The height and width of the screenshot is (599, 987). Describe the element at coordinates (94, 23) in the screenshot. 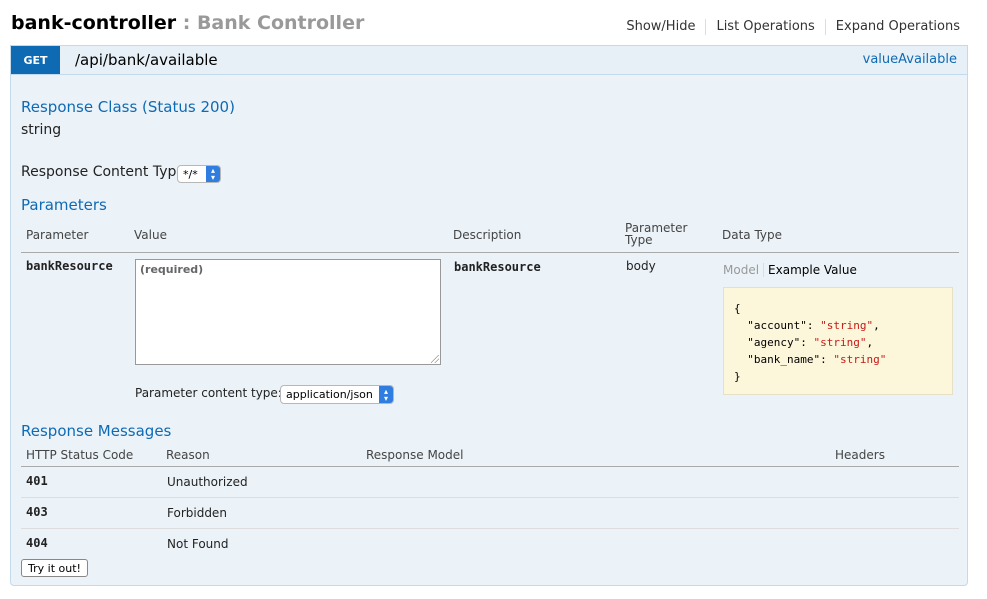

I see `controller-name: bank-controller` at that location.